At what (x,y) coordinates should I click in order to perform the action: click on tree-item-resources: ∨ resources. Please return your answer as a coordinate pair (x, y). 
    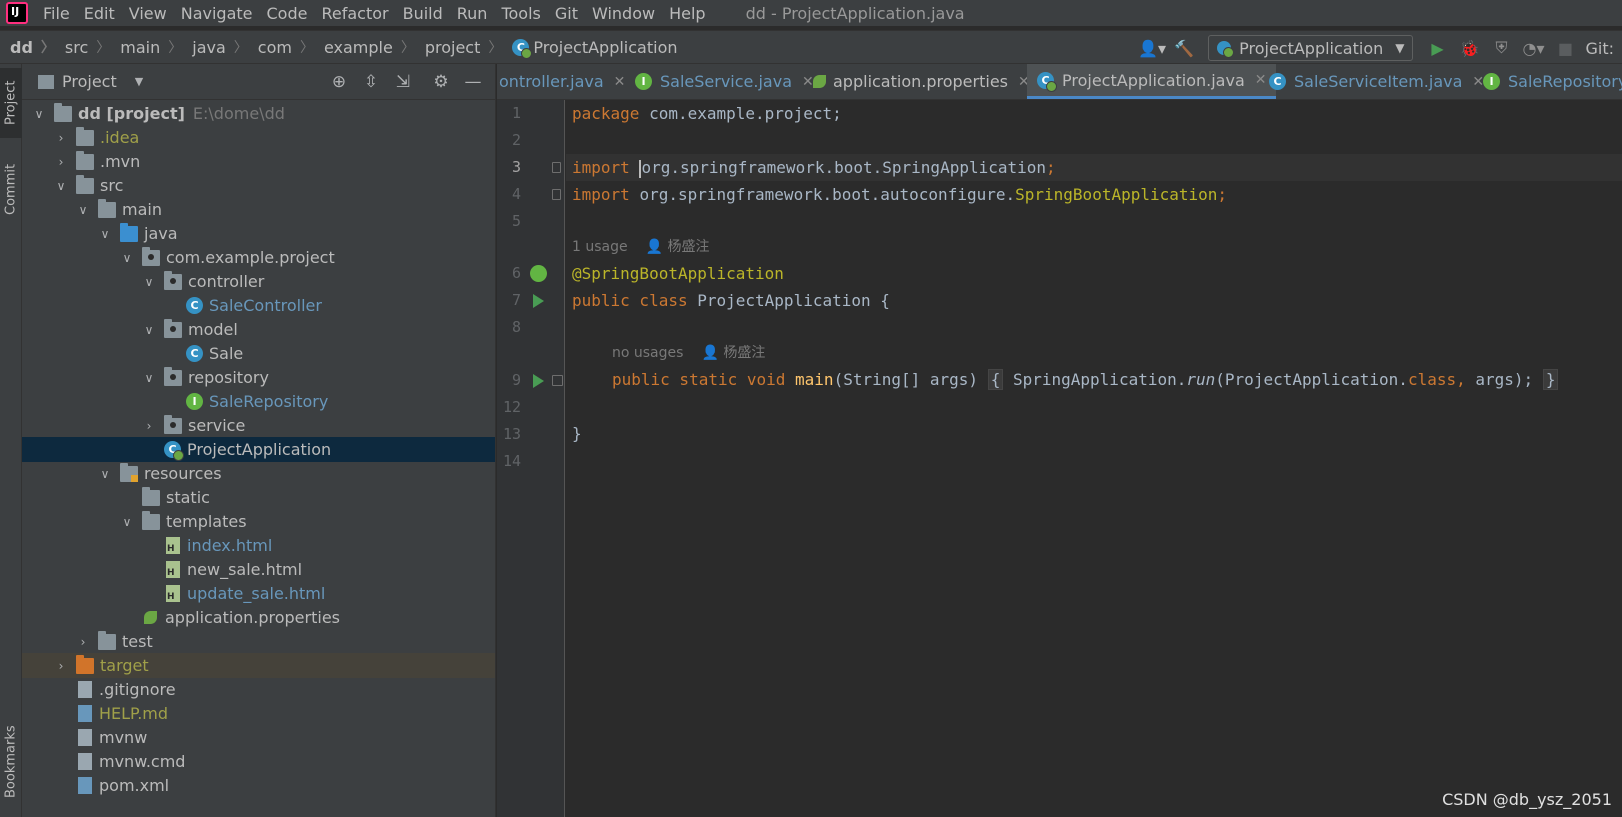
    Looking at the image, I should click on (258, 473).